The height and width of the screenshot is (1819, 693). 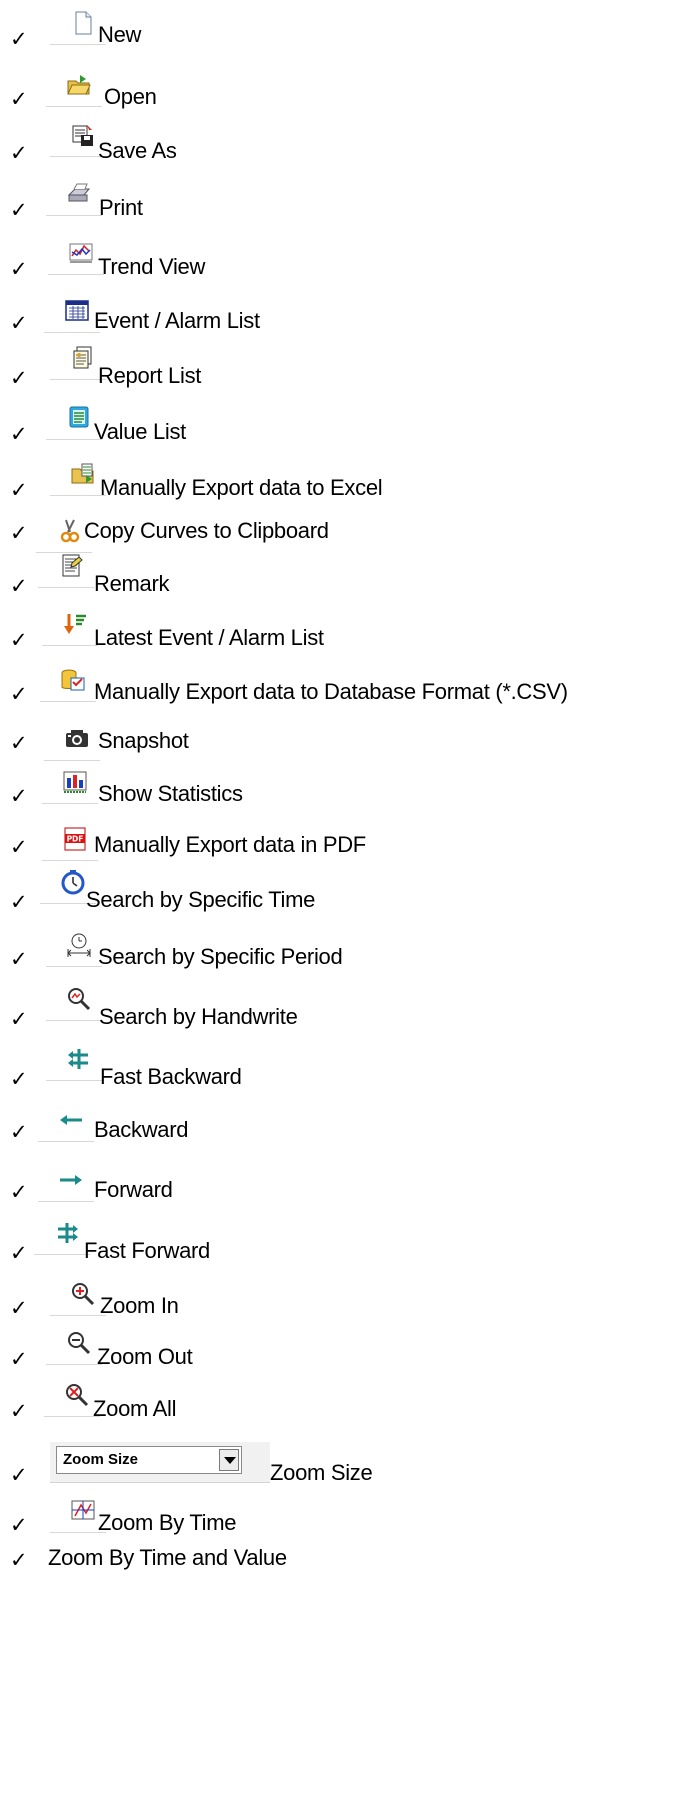 What do you see at coordinates (346, 956) in the screenshot?
I see `feature-item: ✓ Search by Specific Period` at bounding box center [346, 956].